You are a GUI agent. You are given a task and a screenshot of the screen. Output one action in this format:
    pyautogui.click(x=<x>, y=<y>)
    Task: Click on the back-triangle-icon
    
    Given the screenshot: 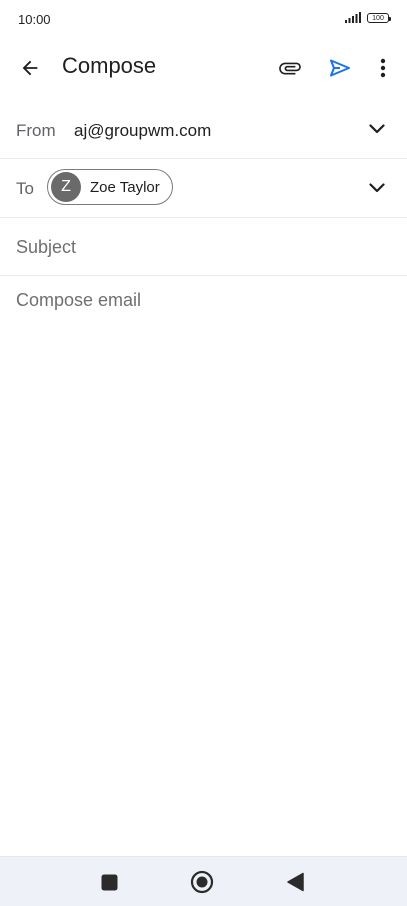 What is the action you would take?
    pyautogui.click(x=295, y=882)
    